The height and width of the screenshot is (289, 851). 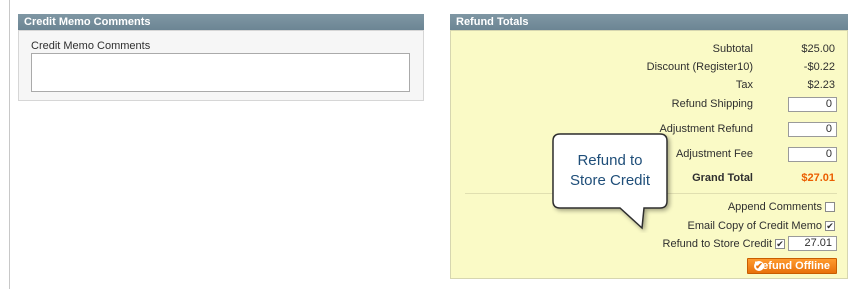 I want to click on refund-offline-label: Refund Offline, so click(x=792, y=266).